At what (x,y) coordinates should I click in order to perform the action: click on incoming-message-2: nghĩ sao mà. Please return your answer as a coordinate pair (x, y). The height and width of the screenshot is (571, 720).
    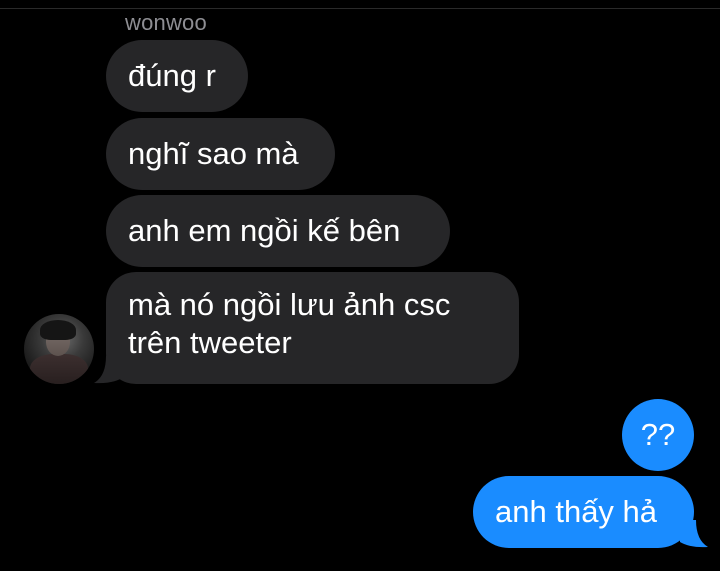
    Looking at the image, I should click on (220, 154).